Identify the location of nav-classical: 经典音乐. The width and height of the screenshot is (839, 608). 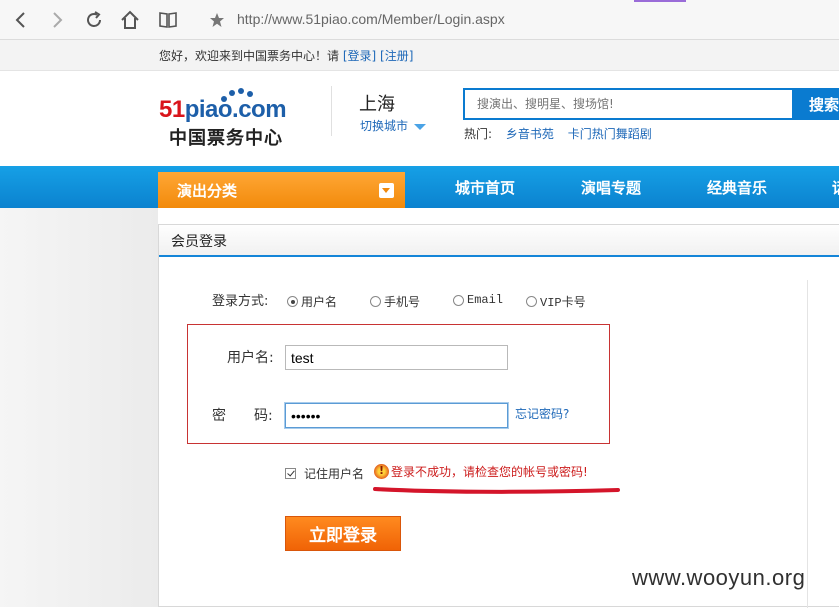
(737, 187).